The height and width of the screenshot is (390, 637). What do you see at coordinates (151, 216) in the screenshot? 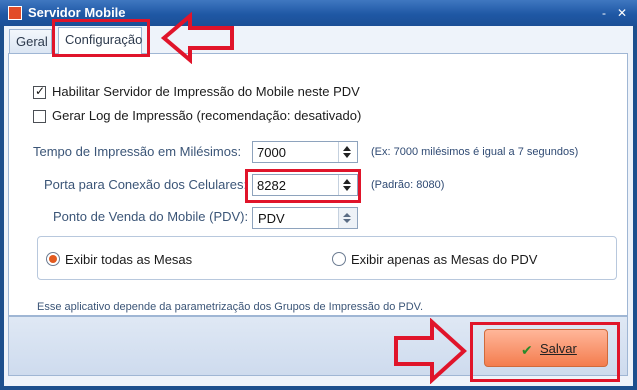
I see `pdv-label: Ponto de Venda do Mobile (PDV):` at bounding box center [151, 216].